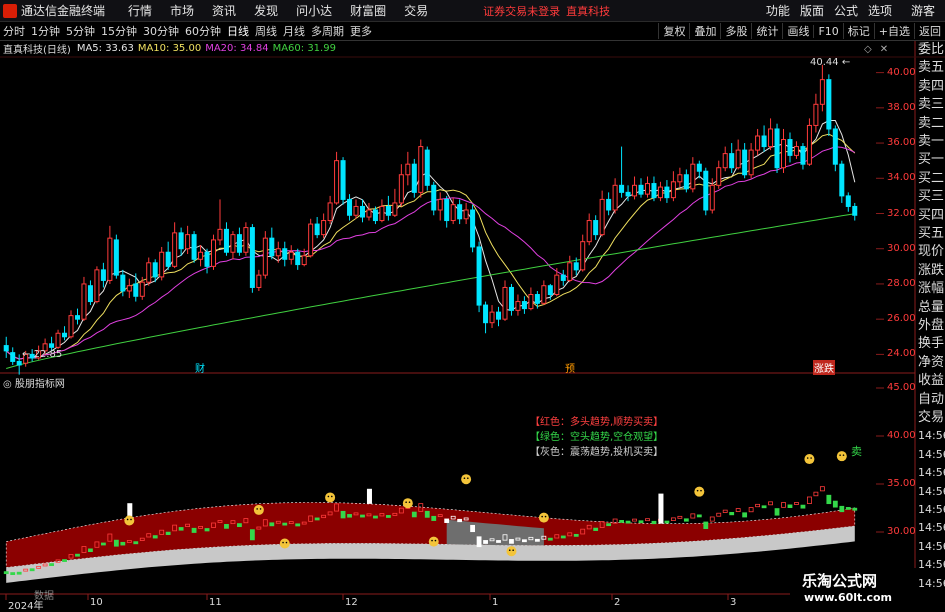 This screenshot has width=945, height=612. I want to click on quote-panel-item: 涨幅, so click(931, 288).